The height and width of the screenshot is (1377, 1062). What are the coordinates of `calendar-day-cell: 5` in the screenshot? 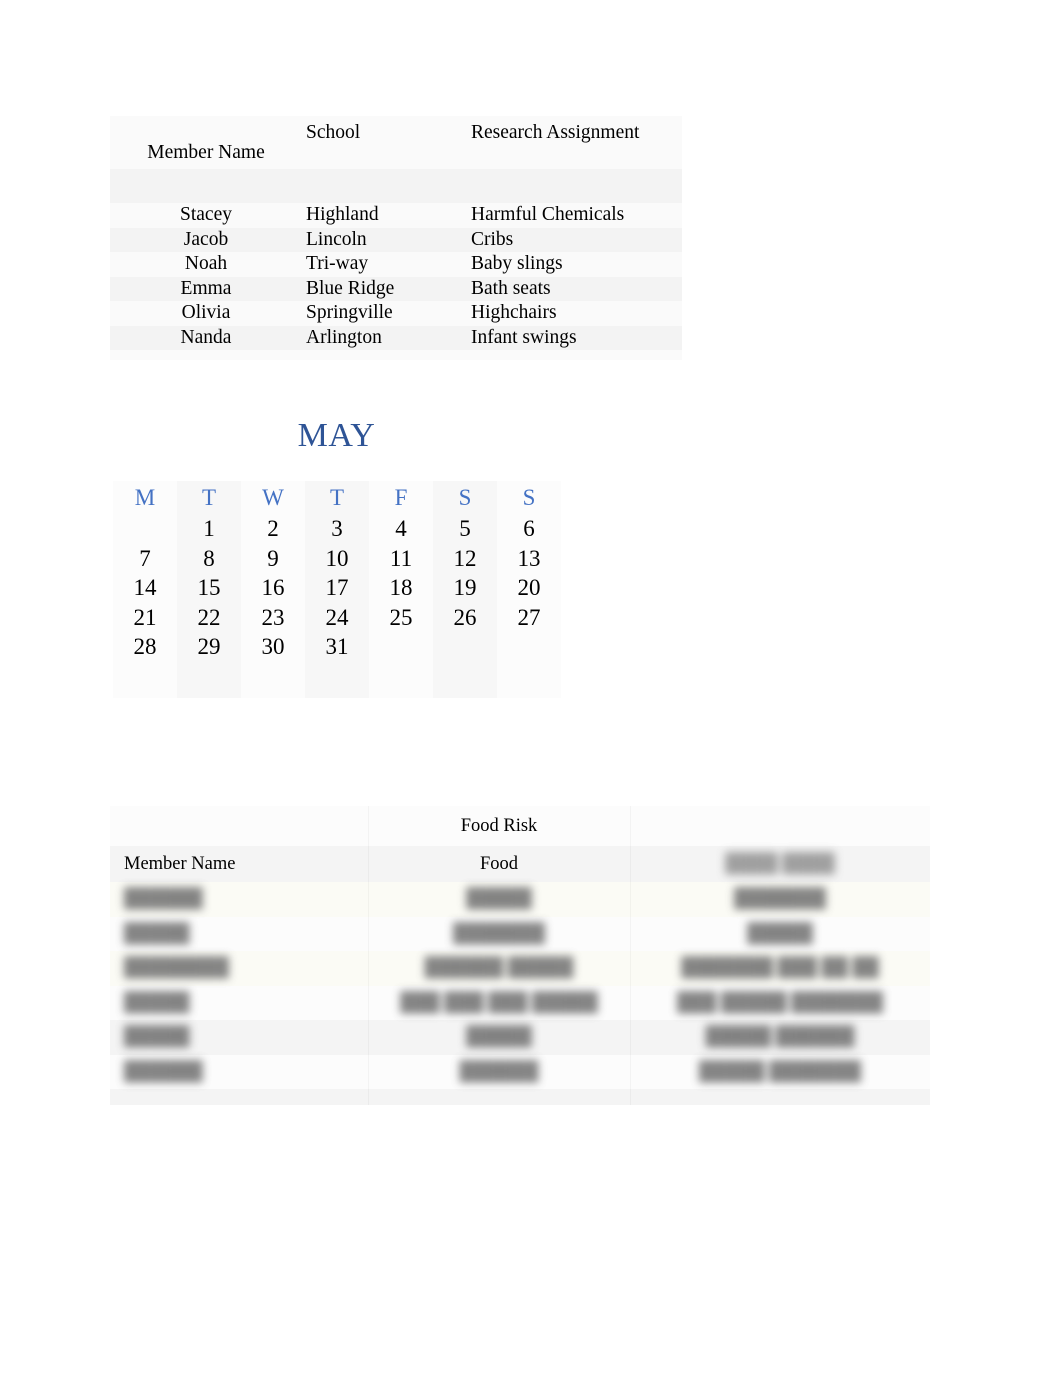 It's located at (465, 529).